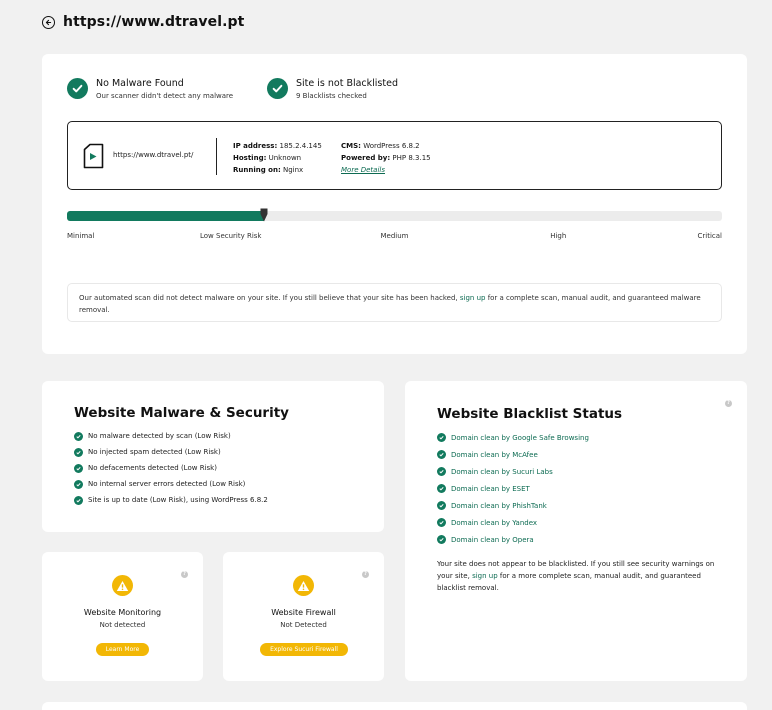  I want to click on firewall-title: Website Firewall, so click(303, 612).